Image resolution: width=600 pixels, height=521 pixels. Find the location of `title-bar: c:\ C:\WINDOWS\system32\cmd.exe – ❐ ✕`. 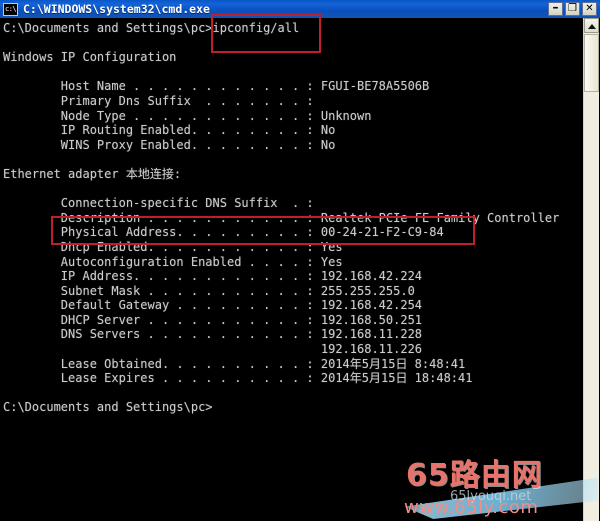

title-bar: c:\ C:\WINDOWS\system32\cmd.exe – ❐ ✕ is located at coordinates (300, 9).